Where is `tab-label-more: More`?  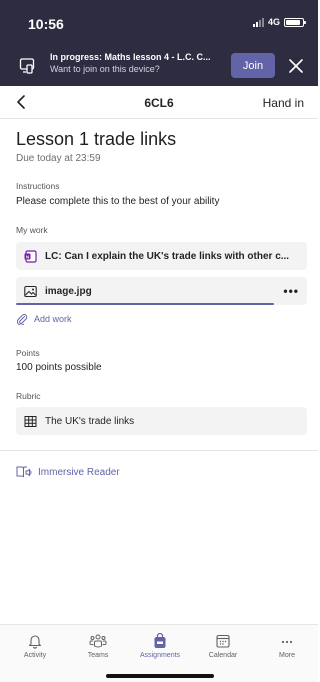
tab-label-more: More is located at coordinates (287, 655).